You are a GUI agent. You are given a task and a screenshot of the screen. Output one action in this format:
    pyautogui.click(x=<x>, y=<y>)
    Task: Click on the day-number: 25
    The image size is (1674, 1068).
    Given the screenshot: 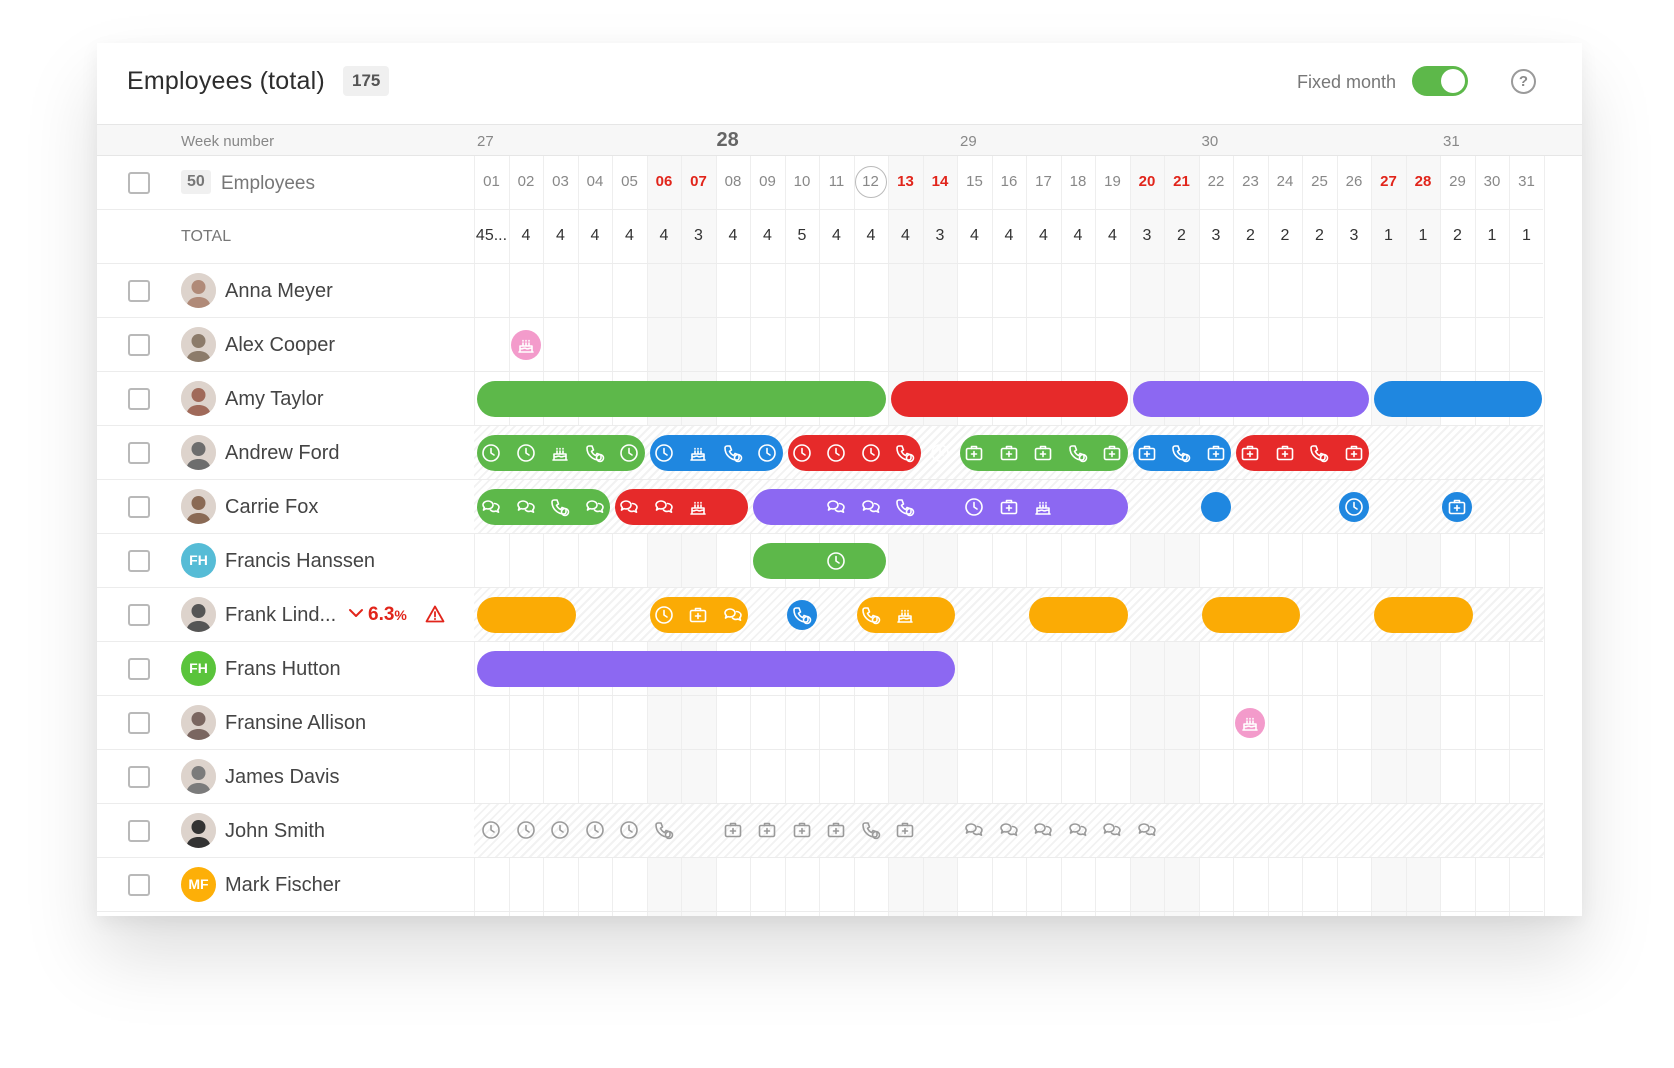 What is the action you would take?
    pyautogui.click(x=1319, y=181)
    